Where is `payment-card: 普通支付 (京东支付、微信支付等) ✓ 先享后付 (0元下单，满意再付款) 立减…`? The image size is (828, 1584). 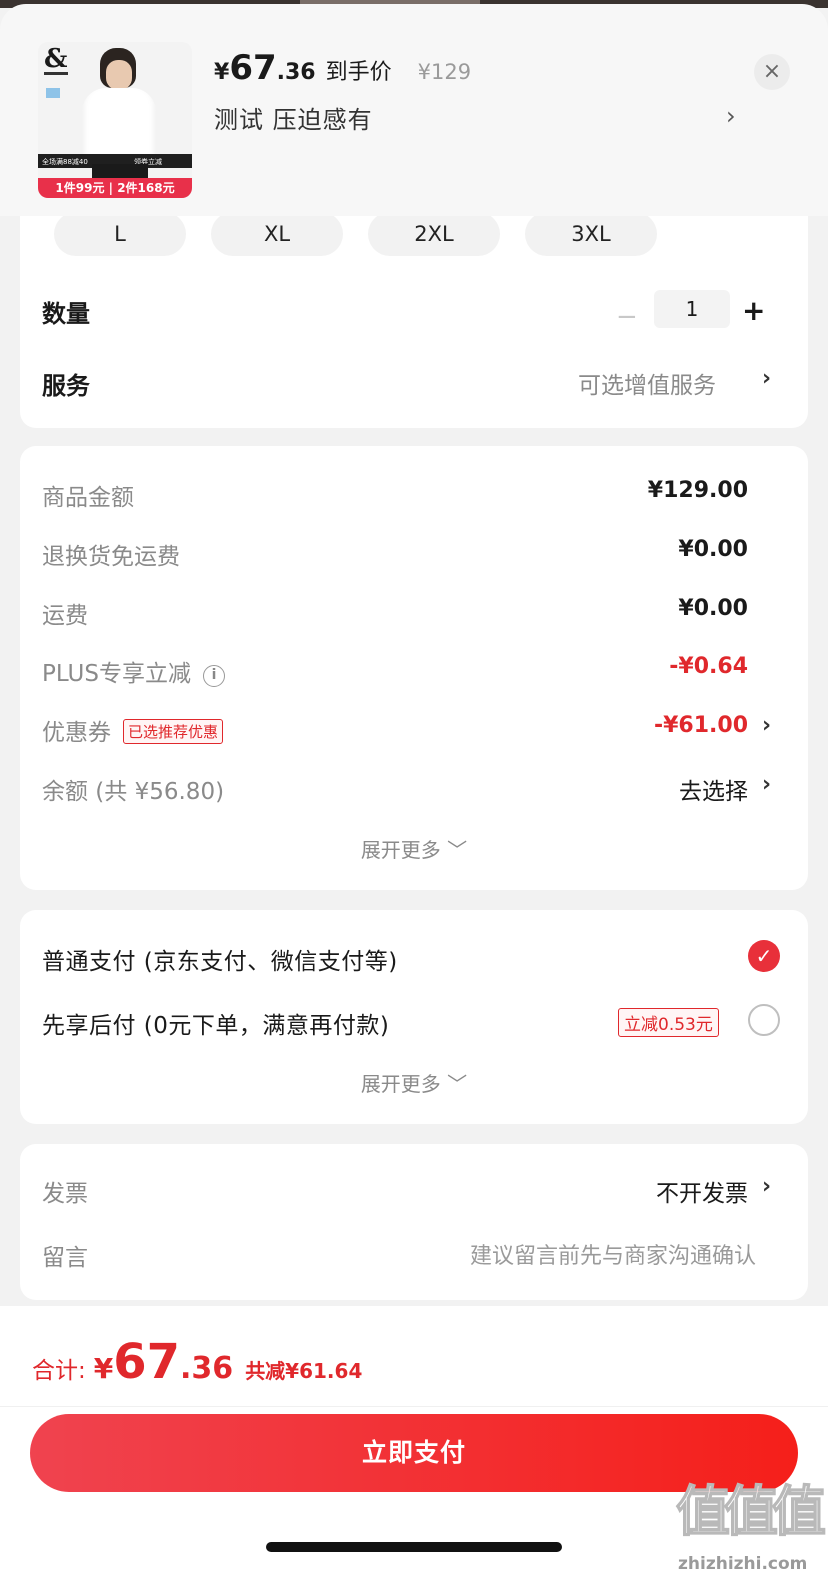
payment-card: 普通支付 (京东支付、微信支付等) ✓ 先享后付 (0元下单，满意再付款) 立减… is located at coordinates (414, 1017).